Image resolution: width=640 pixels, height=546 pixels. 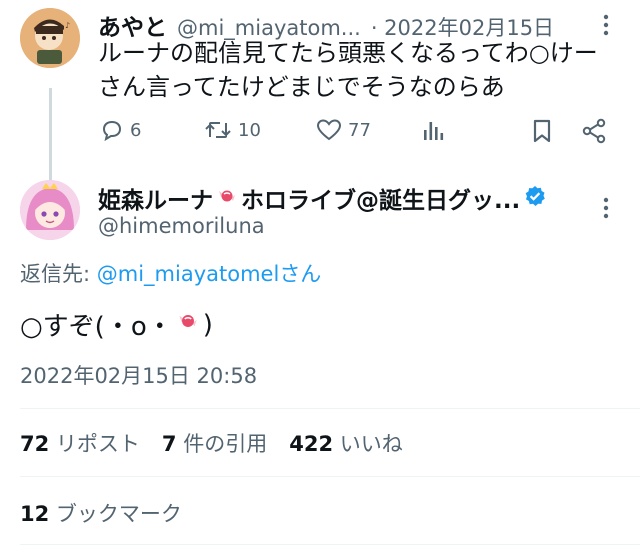 What do you see at coordinates (232, 130) in the screenshot?
I see `retweet-button: 10` at bounding box center [232, 130].